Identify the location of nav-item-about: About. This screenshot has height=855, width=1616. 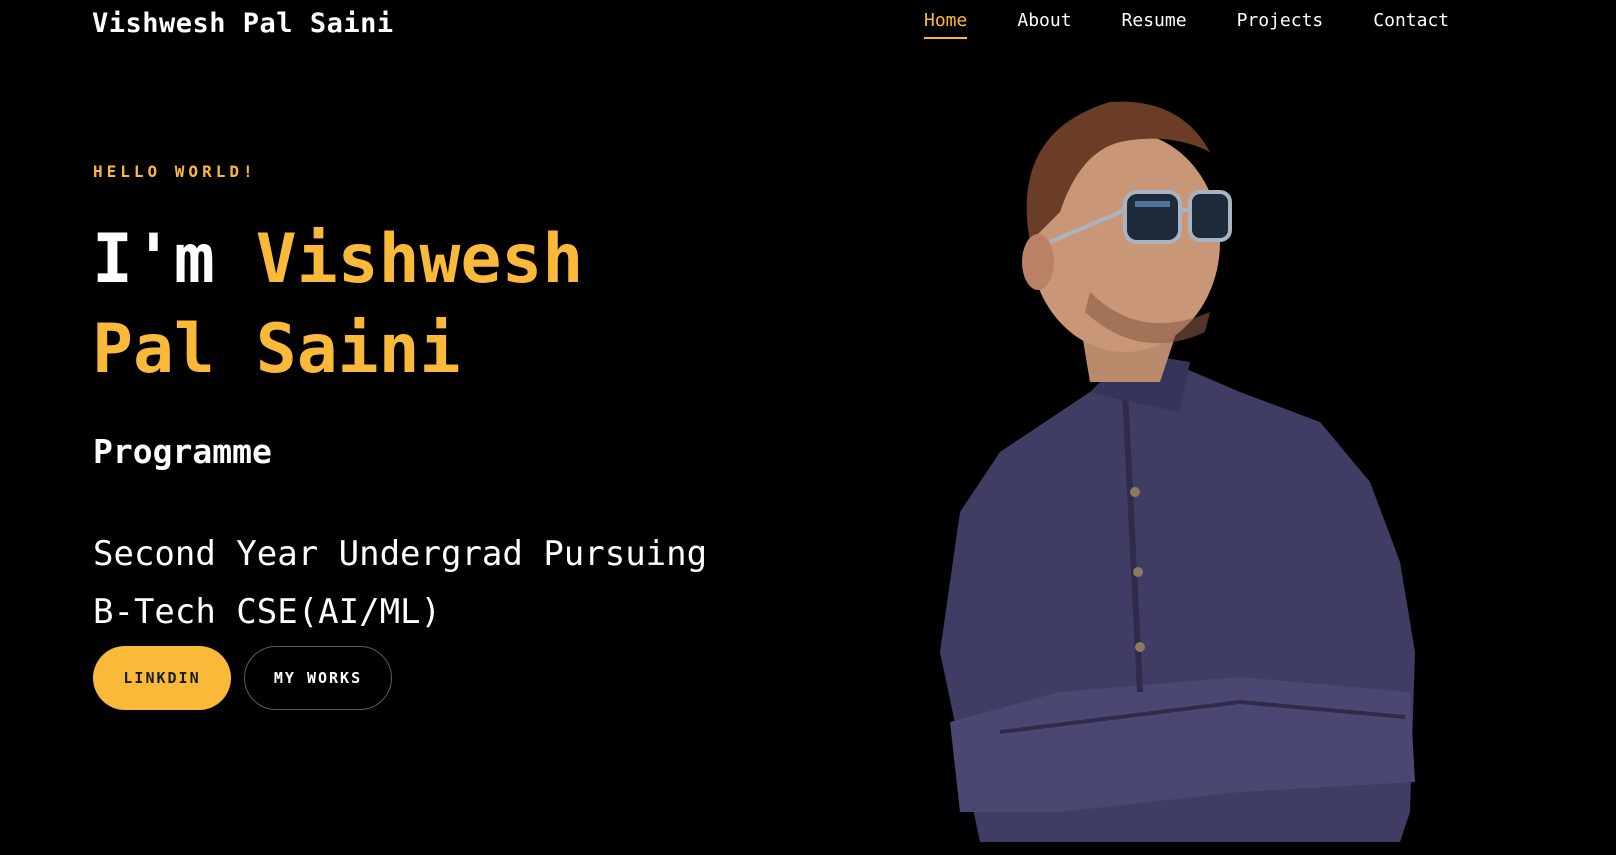
(1044, 24).